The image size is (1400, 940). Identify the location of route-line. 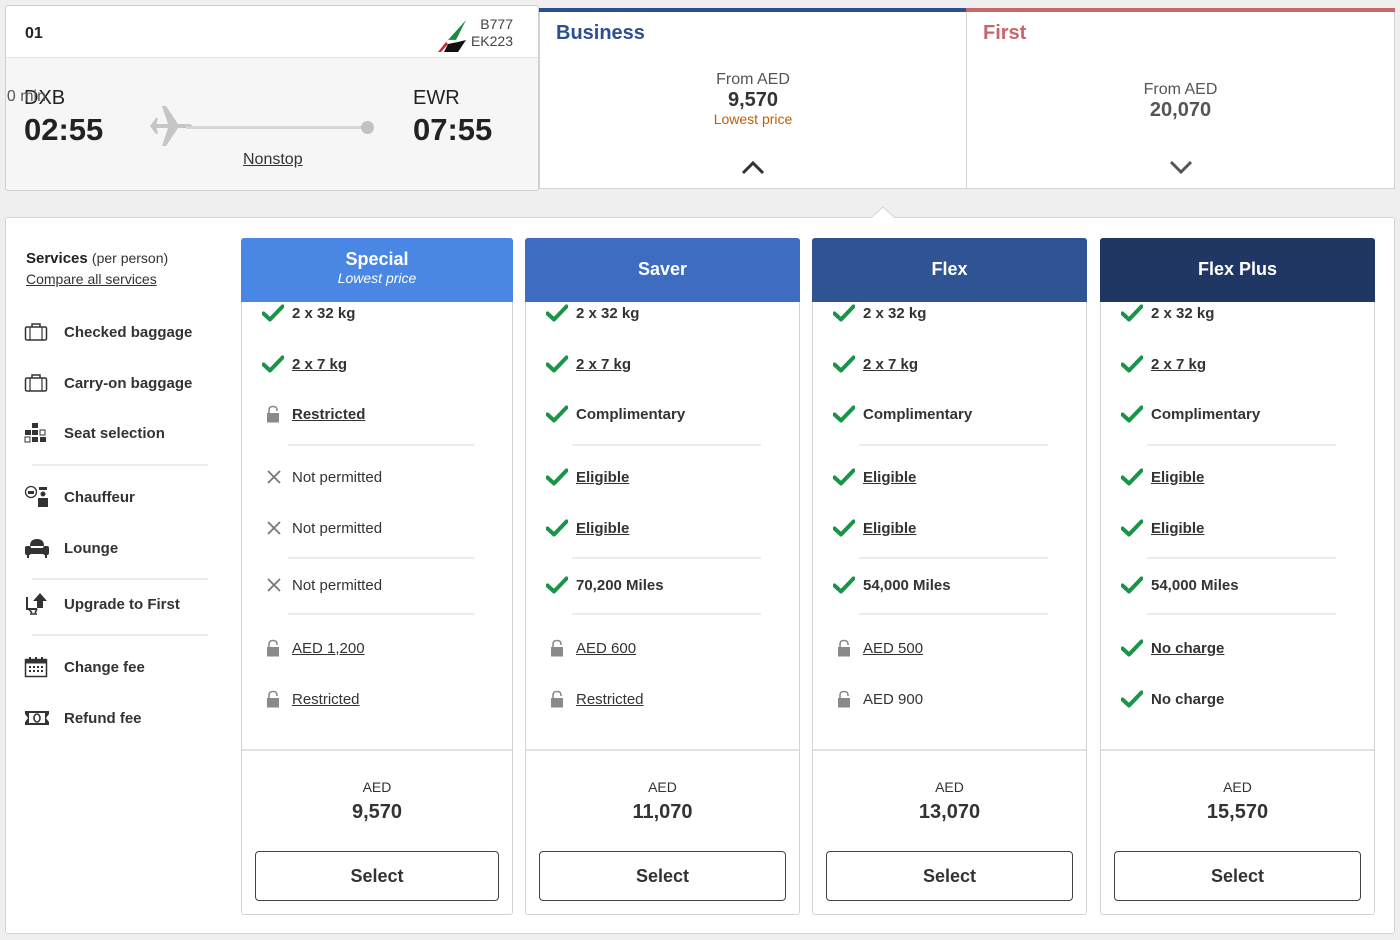
(278, 127).